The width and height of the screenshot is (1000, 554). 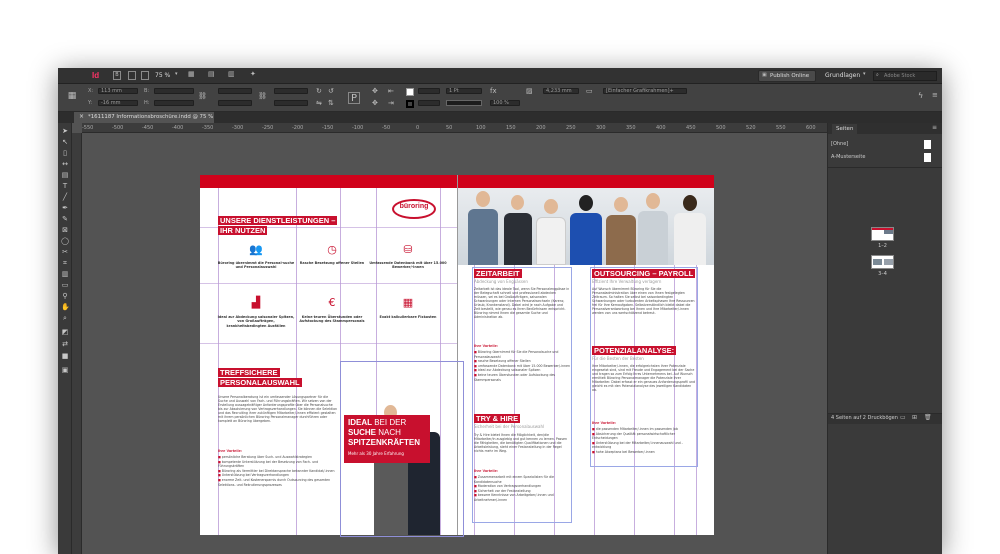 I want to click on lightning-icon: ϟ, so click(x=920, y=96).